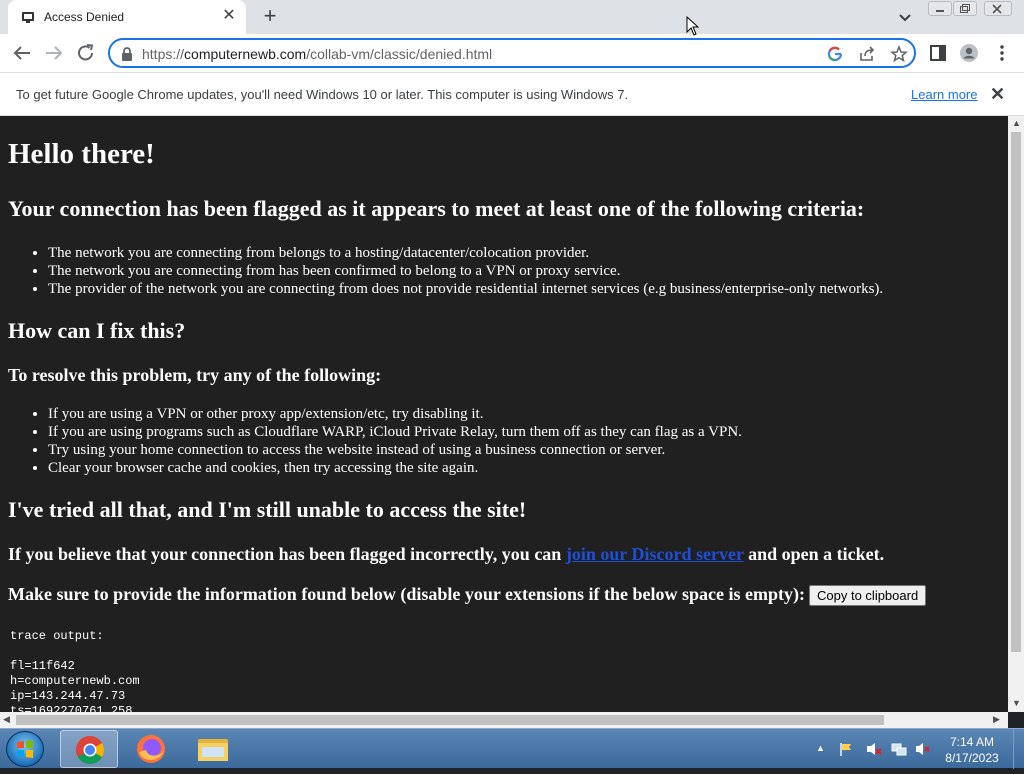  What do you see at coordinates (42, 666) in the screenshot?
I see `trace-line: fl=11f642` at bounding box center [42, 666].